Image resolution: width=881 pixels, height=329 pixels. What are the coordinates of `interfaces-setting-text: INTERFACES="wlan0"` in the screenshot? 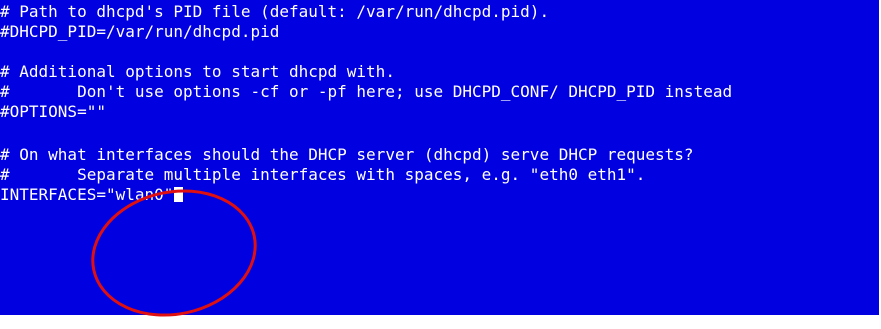 It's located at (87, 194).